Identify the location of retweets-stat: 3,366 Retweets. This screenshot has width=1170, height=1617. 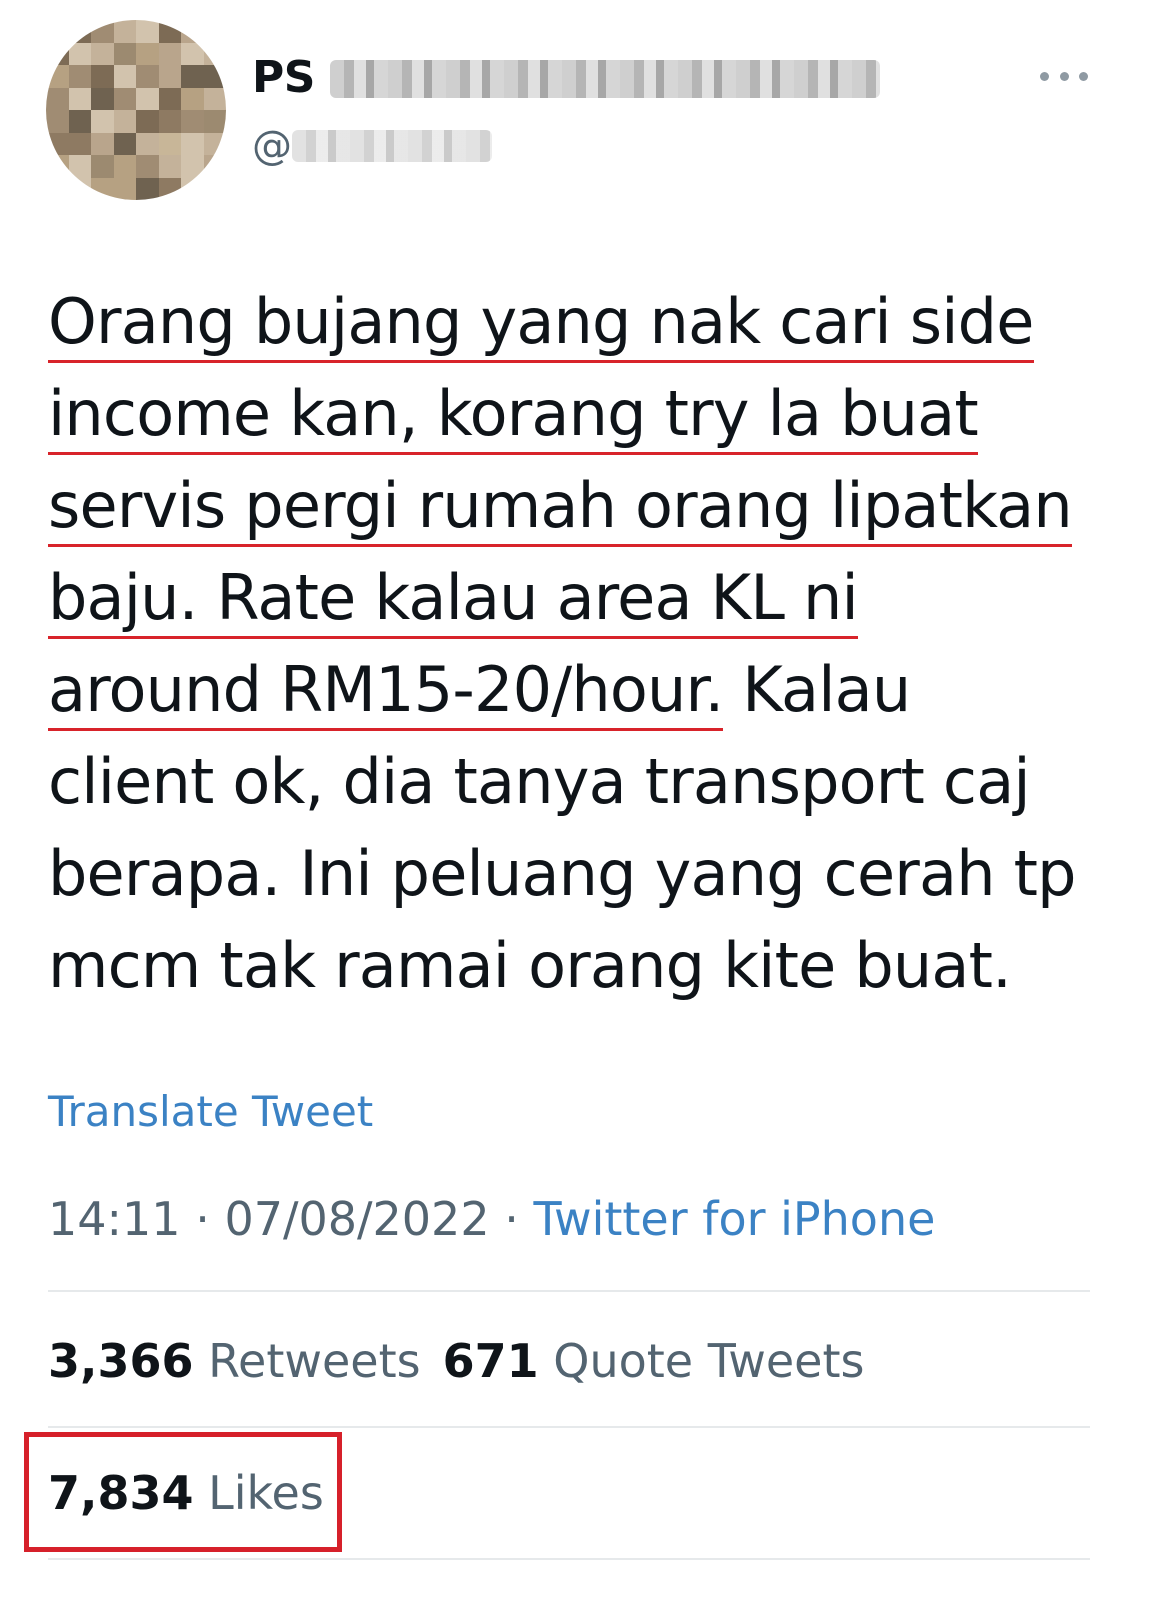
(234, 1361).